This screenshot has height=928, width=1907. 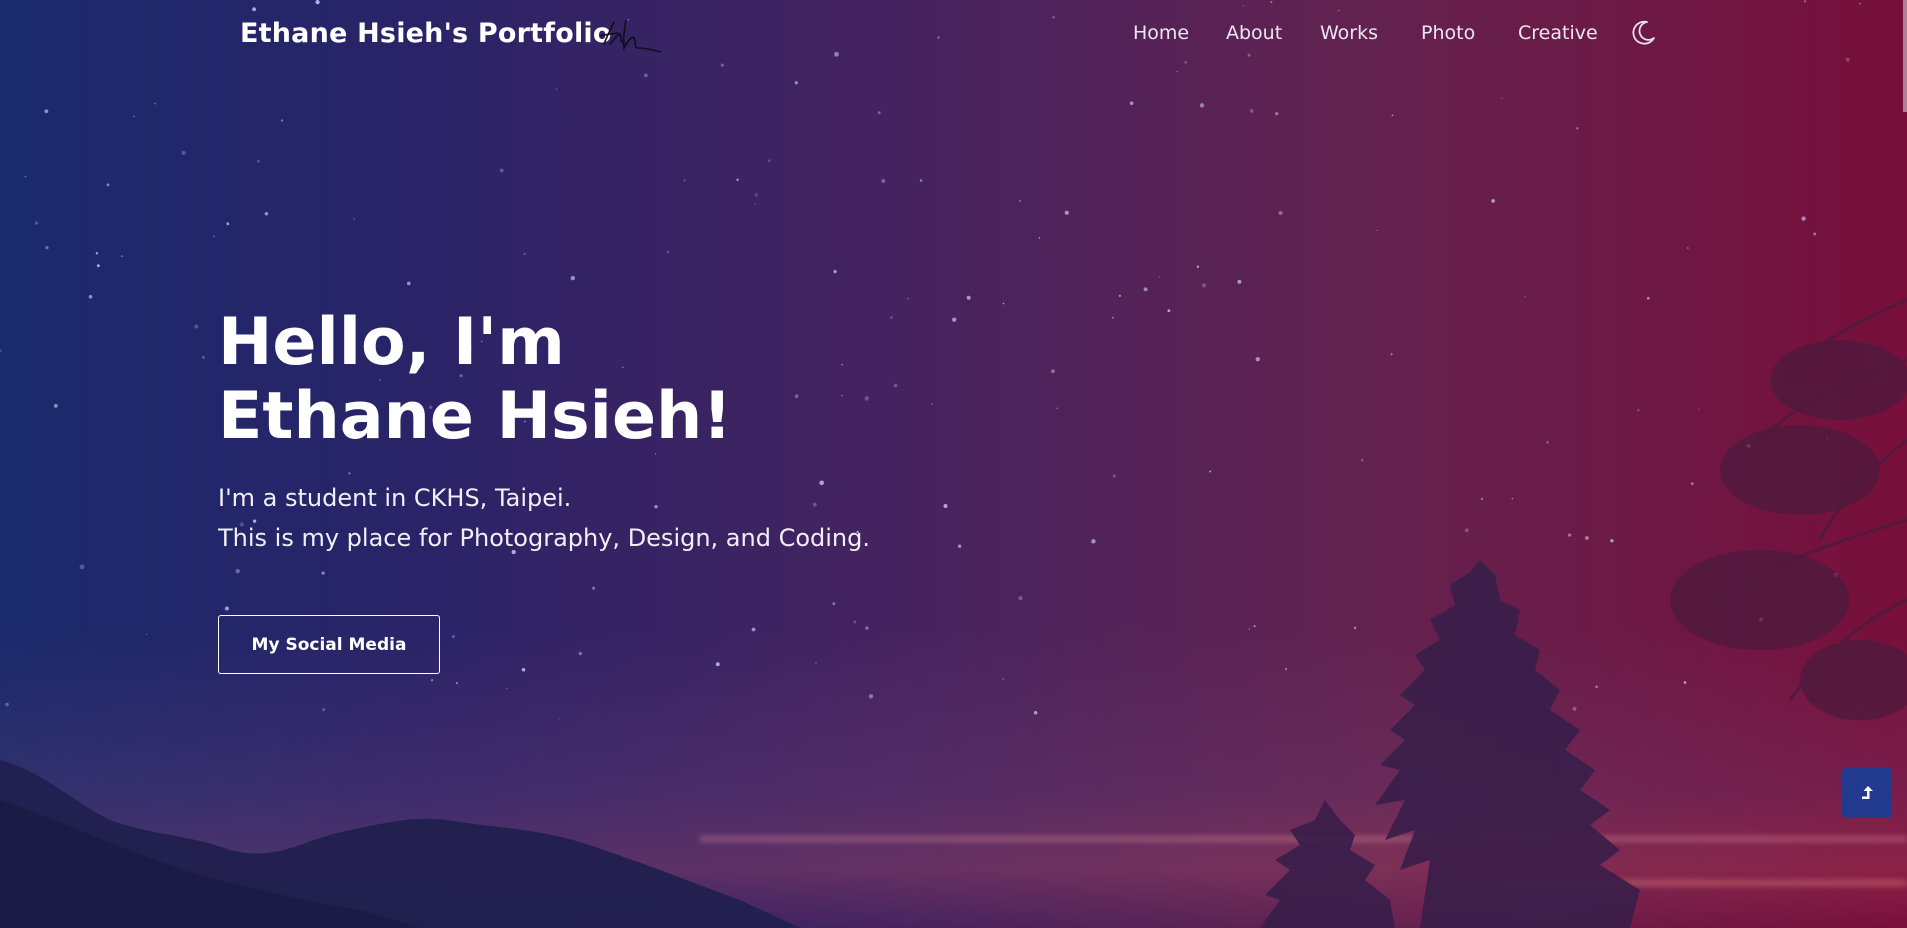 I want to click on hero-headline: Hello, I'm Ethane Hsieh!, so click(x=475, y=380).